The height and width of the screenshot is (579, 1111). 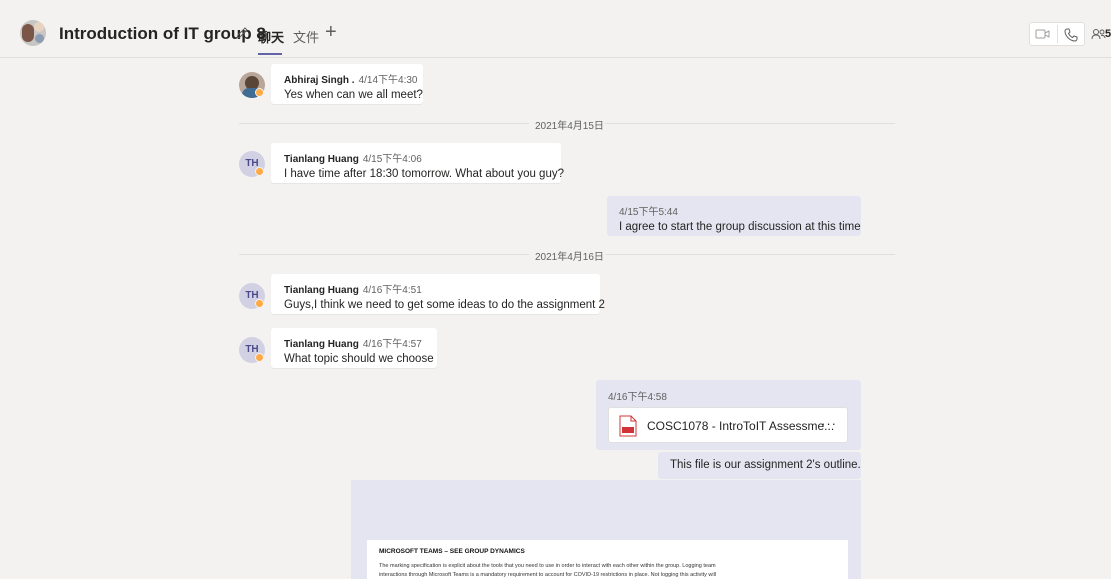 I want to click on add-tab-button: +, so click(x=331, y=32).